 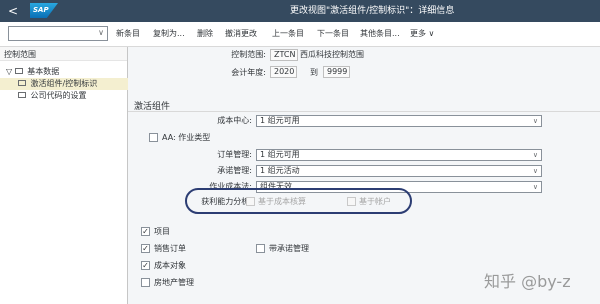 I want to click on cost-center-value: 1 组元可用, so click(x=280, y=120).